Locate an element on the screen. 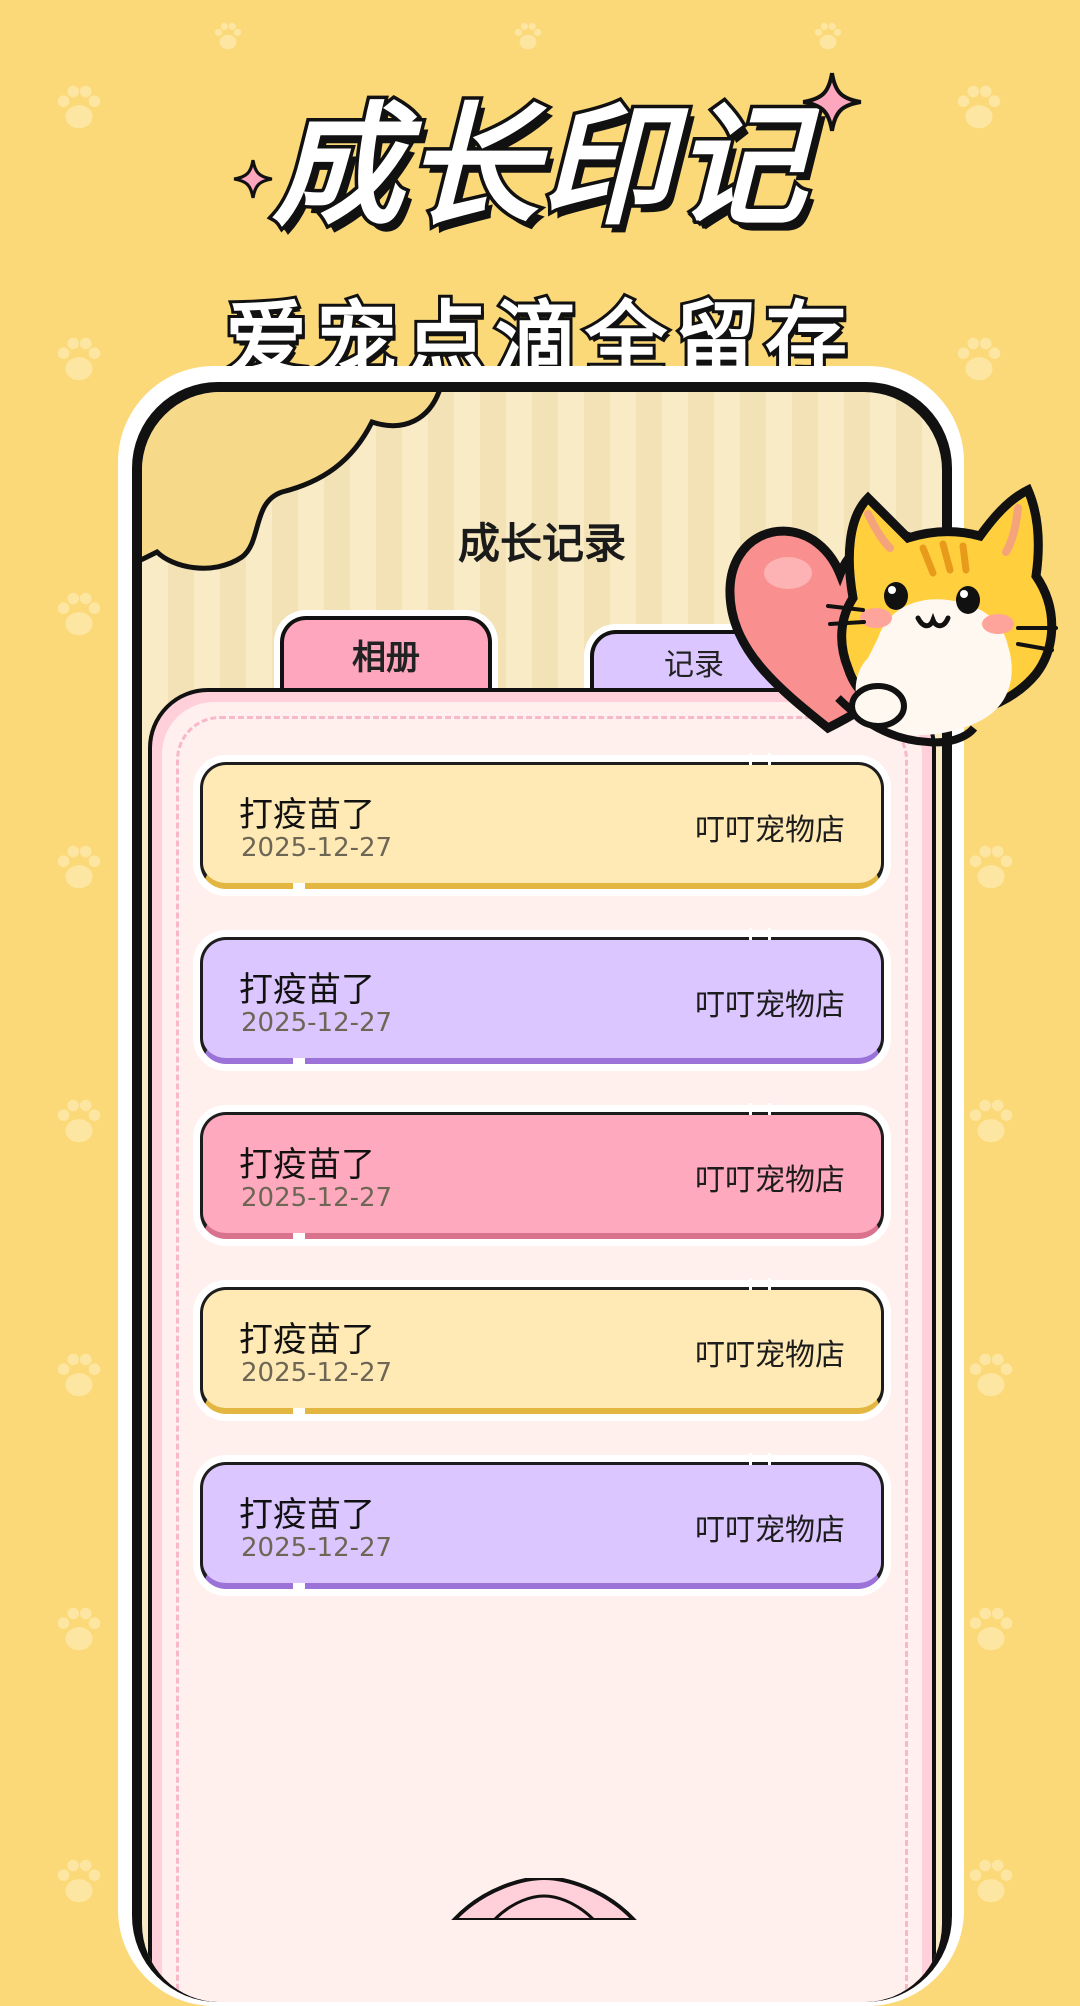  tab-album: 相册 is located at coordinates (386, 657).